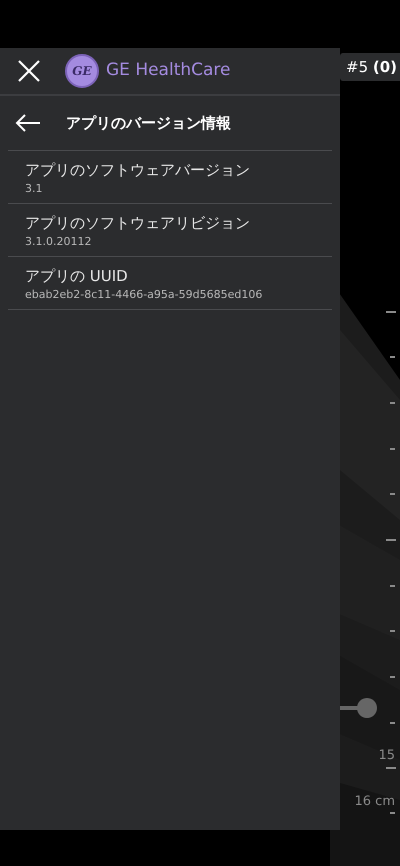 The width and height of the screenshot is (400, 866). What do you see at coordinates (28, 123) in the screenshot?
I see `back-arrow-icon` at bounding box center [28, 123].